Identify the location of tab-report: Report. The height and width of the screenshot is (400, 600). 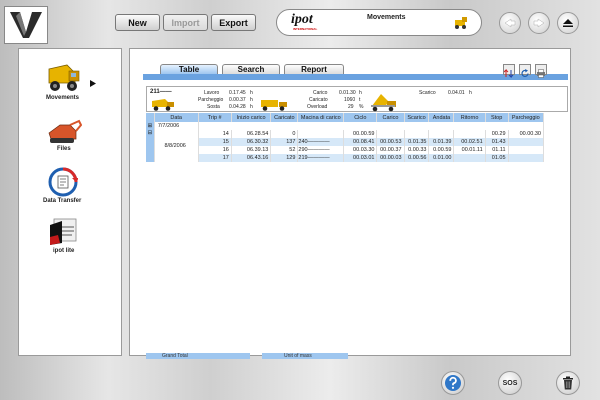
(314, 69).